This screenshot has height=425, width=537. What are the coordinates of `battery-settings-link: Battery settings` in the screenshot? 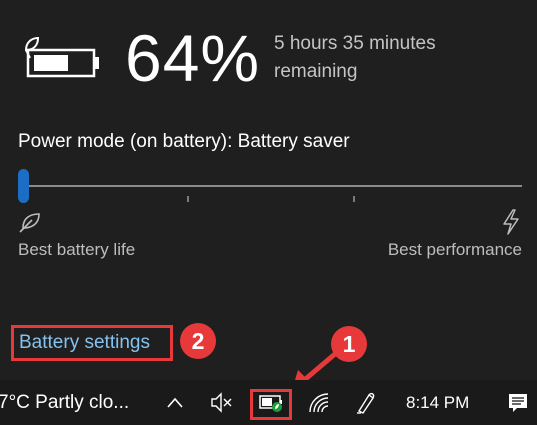 It's located at (84, 343).